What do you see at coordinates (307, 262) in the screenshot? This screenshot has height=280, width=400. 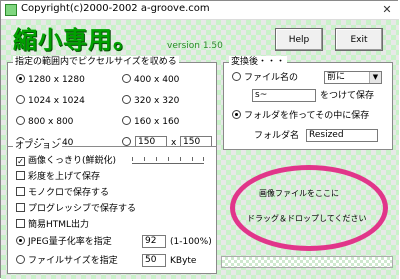 I see `progress-bar` at bounding box center [307, 262].